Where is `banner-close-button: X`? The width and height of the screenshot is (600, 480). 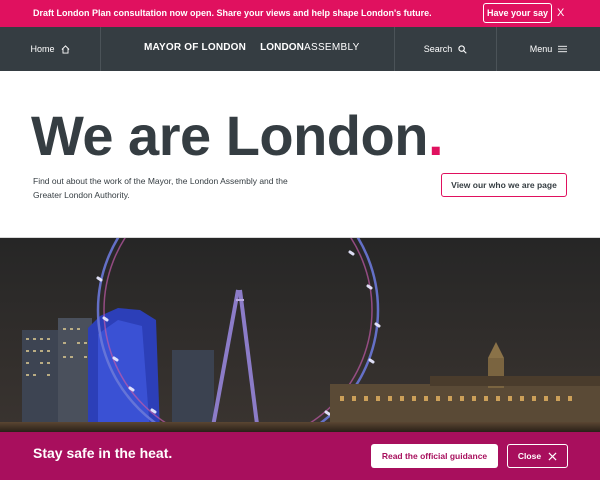 banner-close-button: X is located at coordinates (560, 13).